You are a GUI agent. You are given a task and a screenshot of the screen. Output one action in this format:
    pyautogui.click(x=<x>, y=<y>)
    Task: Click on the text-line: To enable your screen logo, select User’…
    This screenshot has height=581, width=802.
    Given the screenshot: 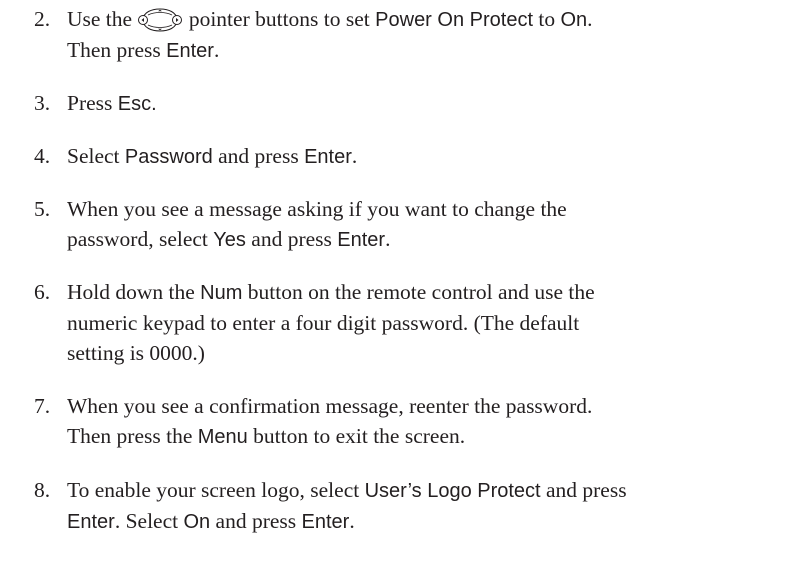 What is the action you would take?
    pyautogui.click(x=430, y=490)
    